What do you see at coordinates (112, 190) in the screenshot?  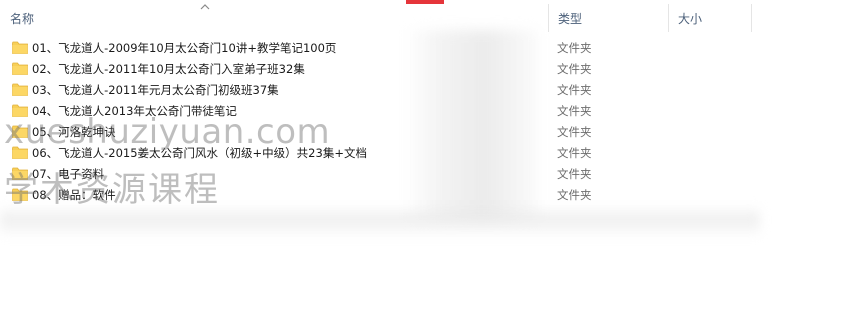 I see `watermark-text: 学术资源课程` at bounding box center [112, 190].